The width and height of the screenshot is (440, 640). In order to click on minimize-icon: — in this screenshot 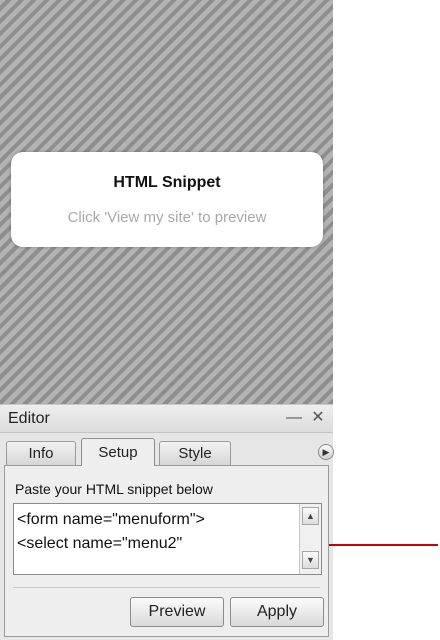, I will do `click(294, 418)`.